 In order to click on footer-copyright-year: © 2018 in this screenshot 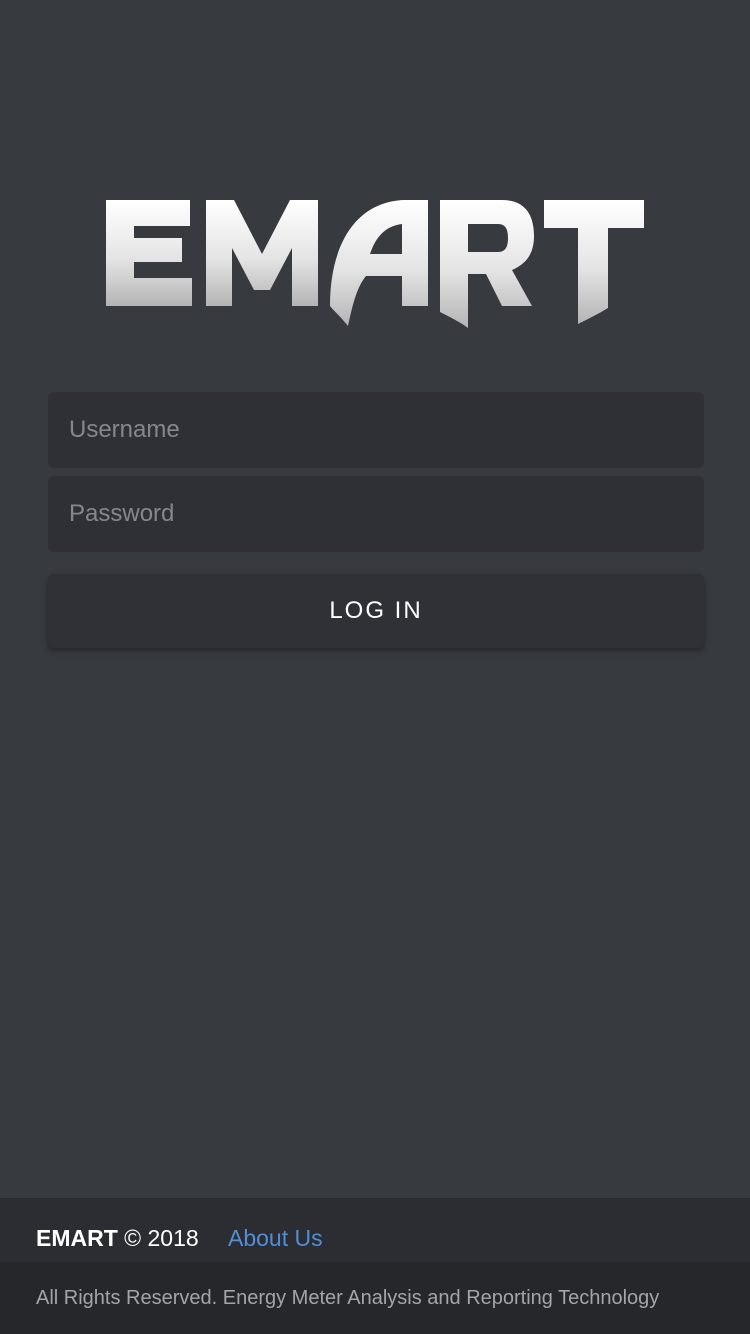, I will do `click(161, 1238)`.